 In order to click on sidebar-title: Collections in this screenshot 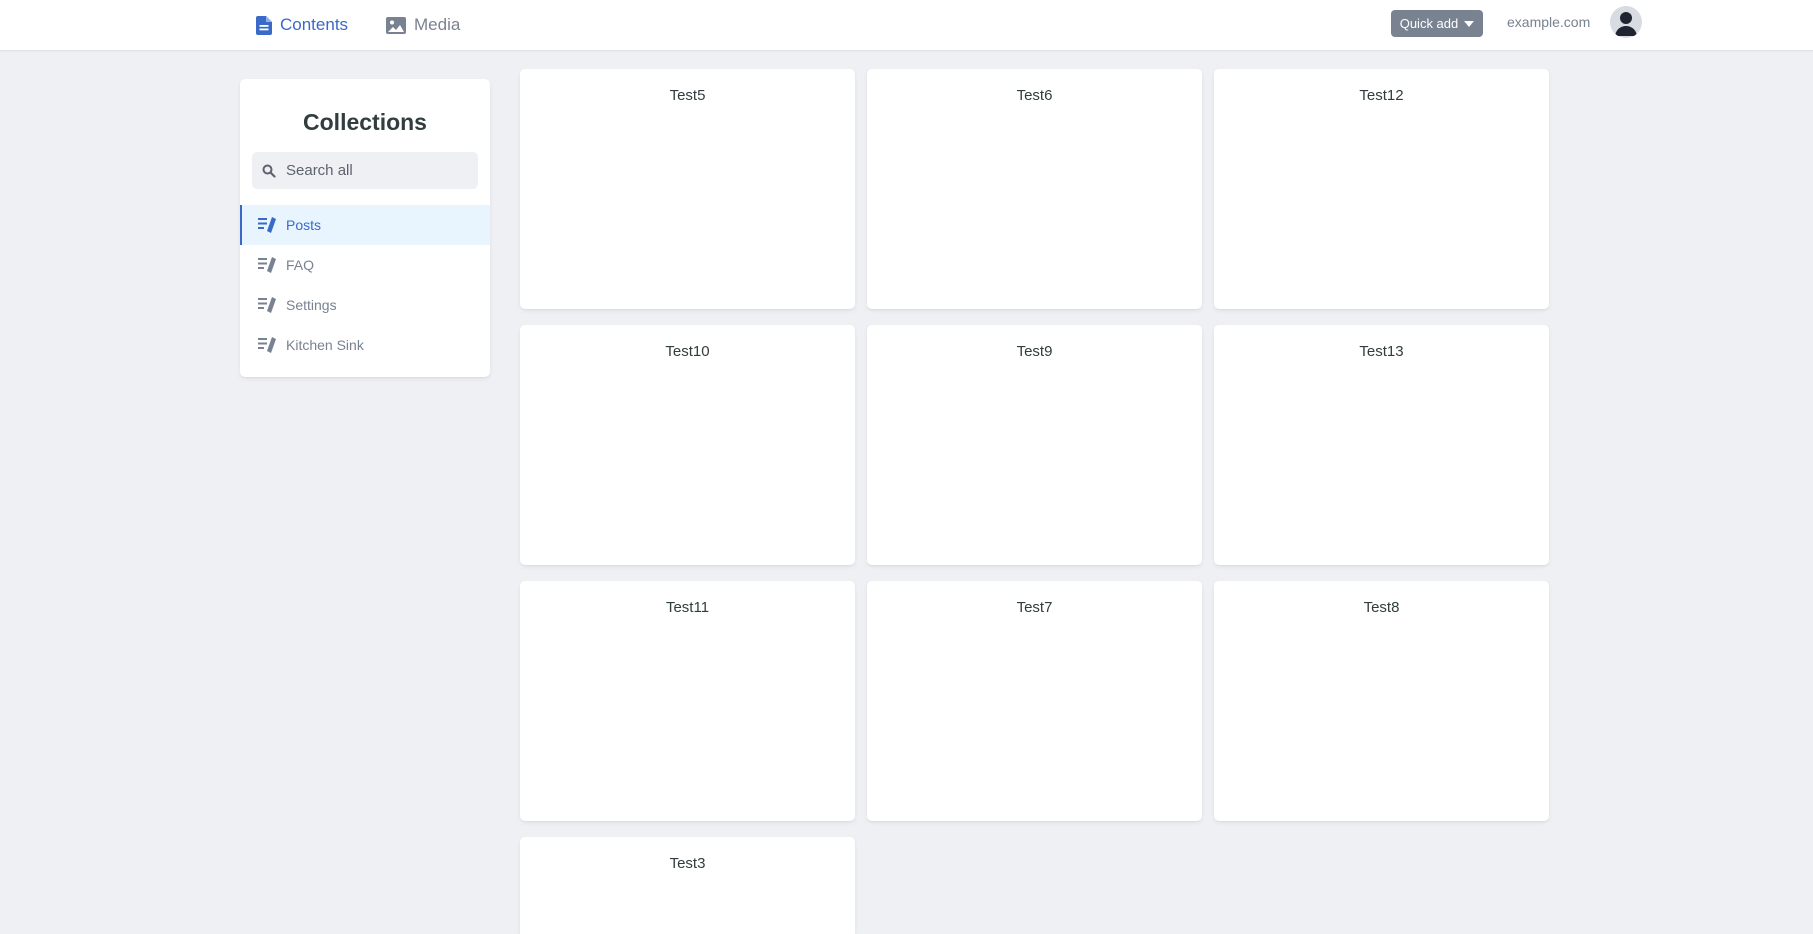, I will do `click(365, 122)`.